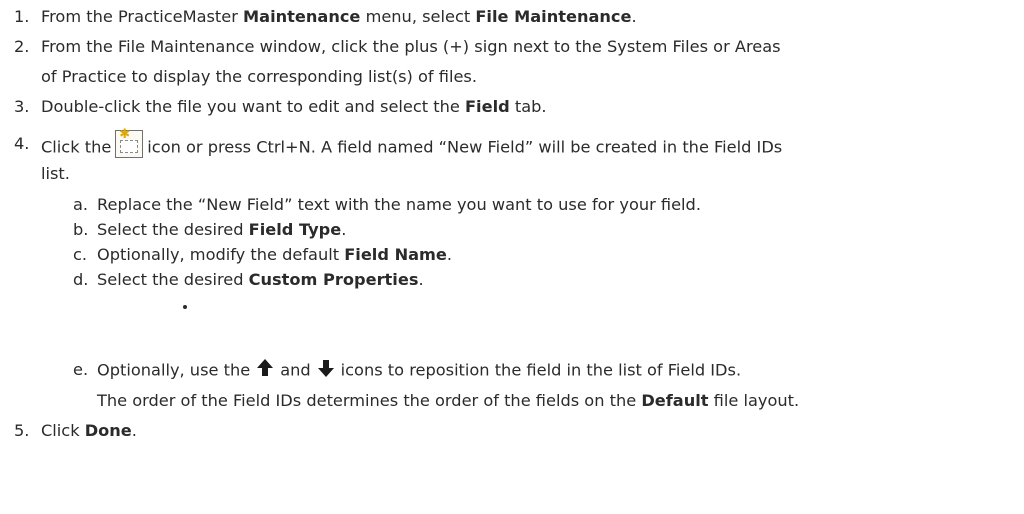  What do you see at coordinates (22, 106) in the screenshot?
I see `step-3-number: 3.` at bounding box center [22, 106].